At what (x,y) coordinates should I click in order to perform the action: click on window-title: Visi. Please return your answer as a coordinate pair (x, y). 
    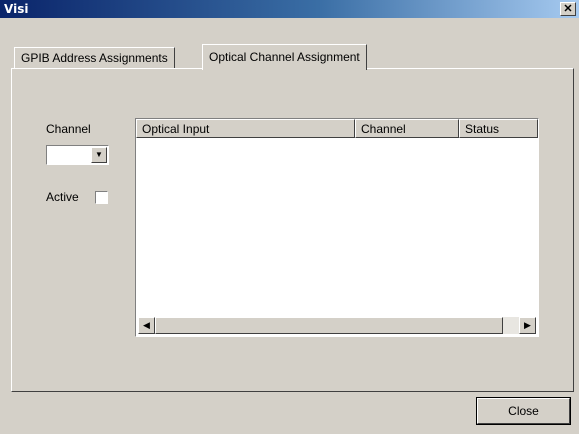
    Looking at the image, I should click on (16, 9).